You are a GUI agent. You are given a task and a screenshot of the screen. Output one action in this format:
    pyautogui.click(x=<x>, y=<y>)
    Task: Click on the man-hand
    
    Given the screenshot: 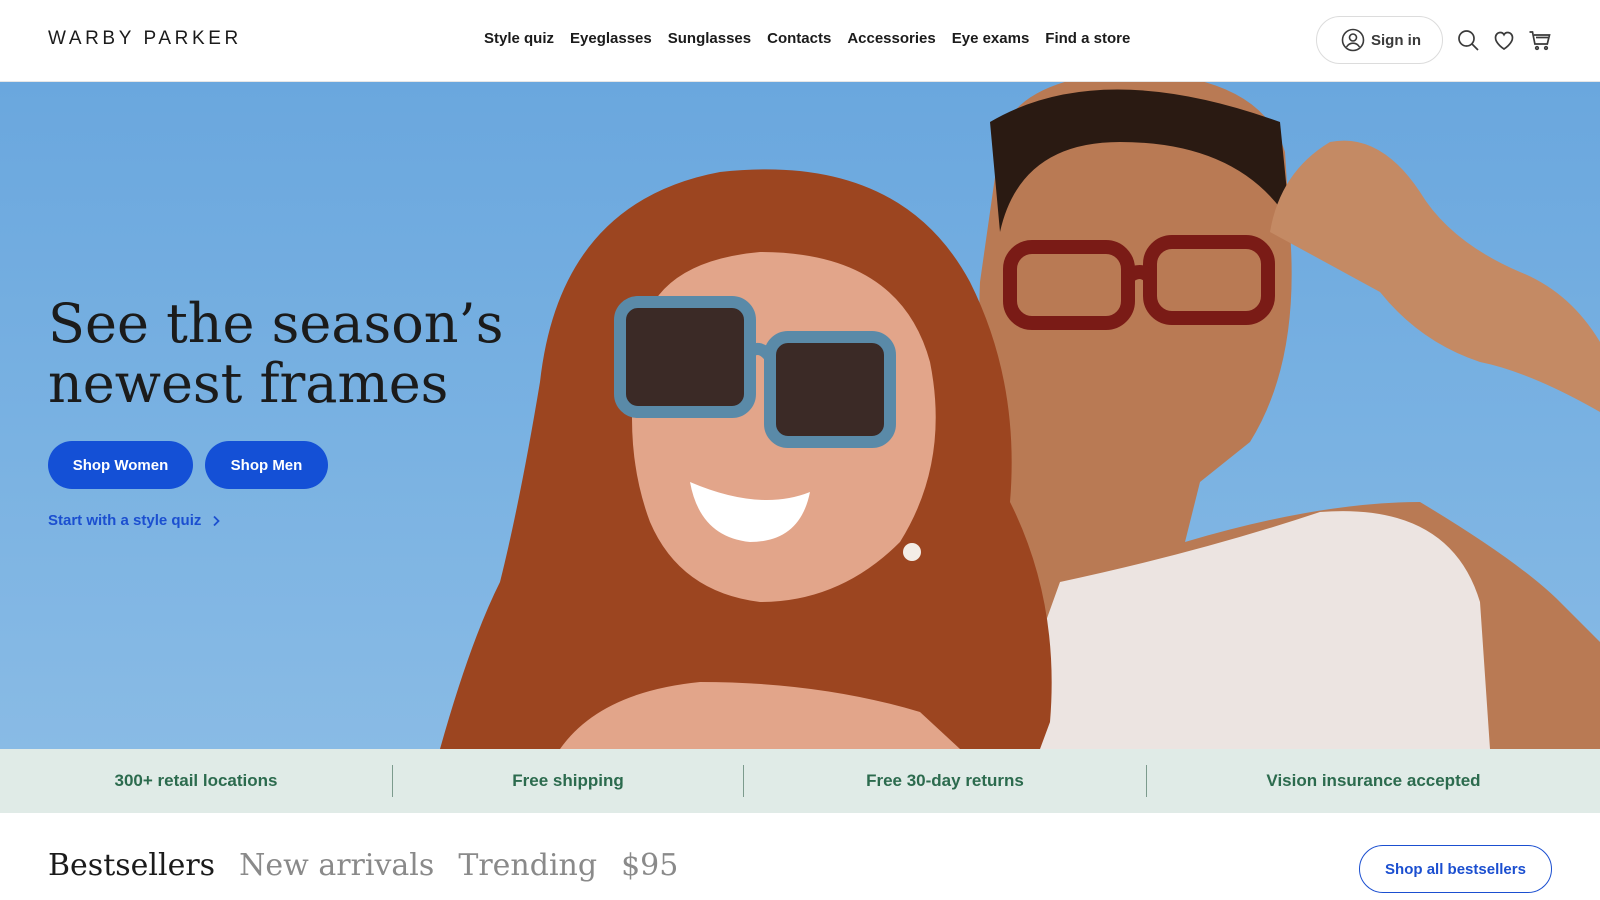 What is the action you would take?
    pyautogui.click(x=1435, y=276)
    